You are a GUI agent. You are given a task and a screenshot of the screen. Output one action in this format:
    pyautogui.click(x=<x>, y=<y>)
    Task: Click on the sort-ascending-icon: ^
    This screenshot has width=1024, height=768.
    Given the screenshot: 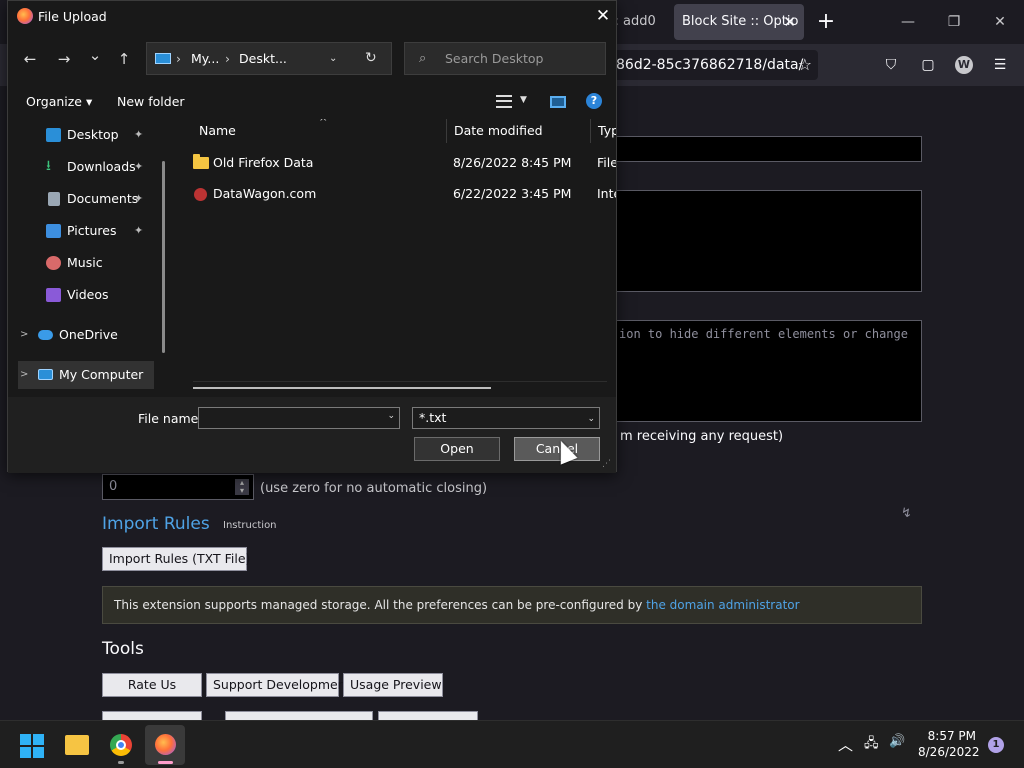 What is the action you would take?
    pyautogui.click(x=323, y=123)
    